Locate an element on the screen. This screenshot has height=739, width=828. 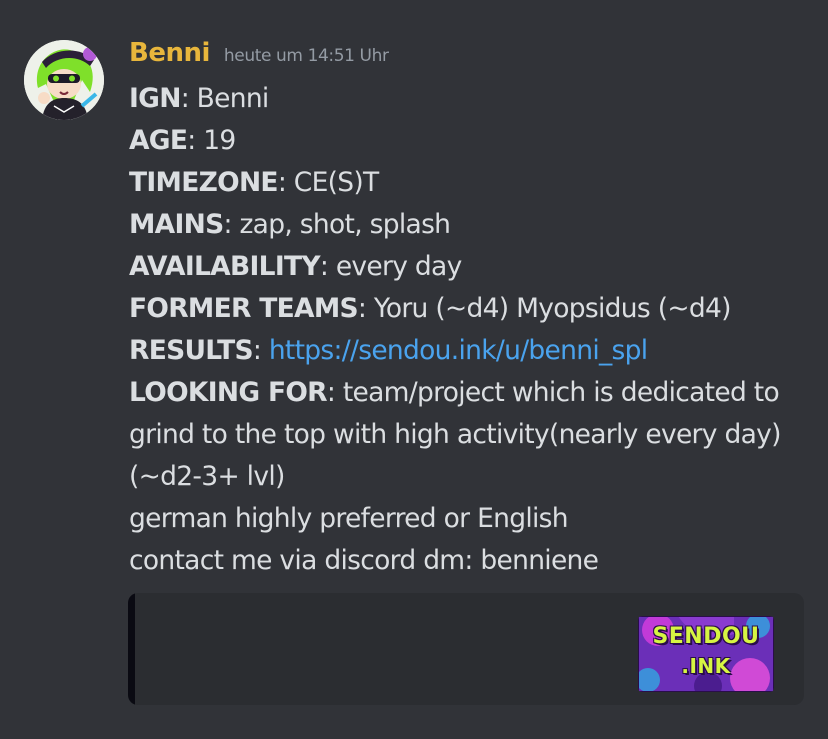
embed-thumbnail: SENDOU .INK is located at coordinates (706, 654).